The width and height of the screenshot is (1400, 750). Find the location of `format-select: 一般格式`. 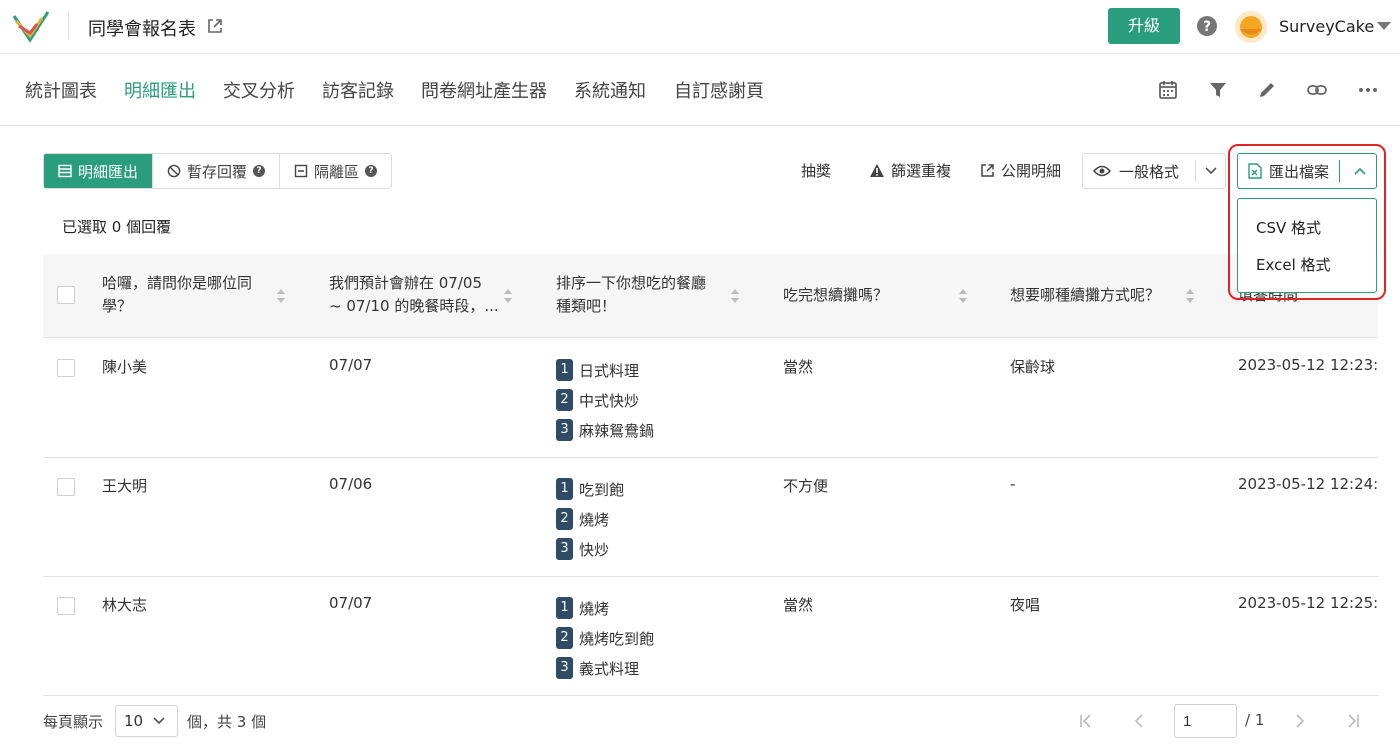

format-select: 一般格式 is located at coordinates (1154, 171).